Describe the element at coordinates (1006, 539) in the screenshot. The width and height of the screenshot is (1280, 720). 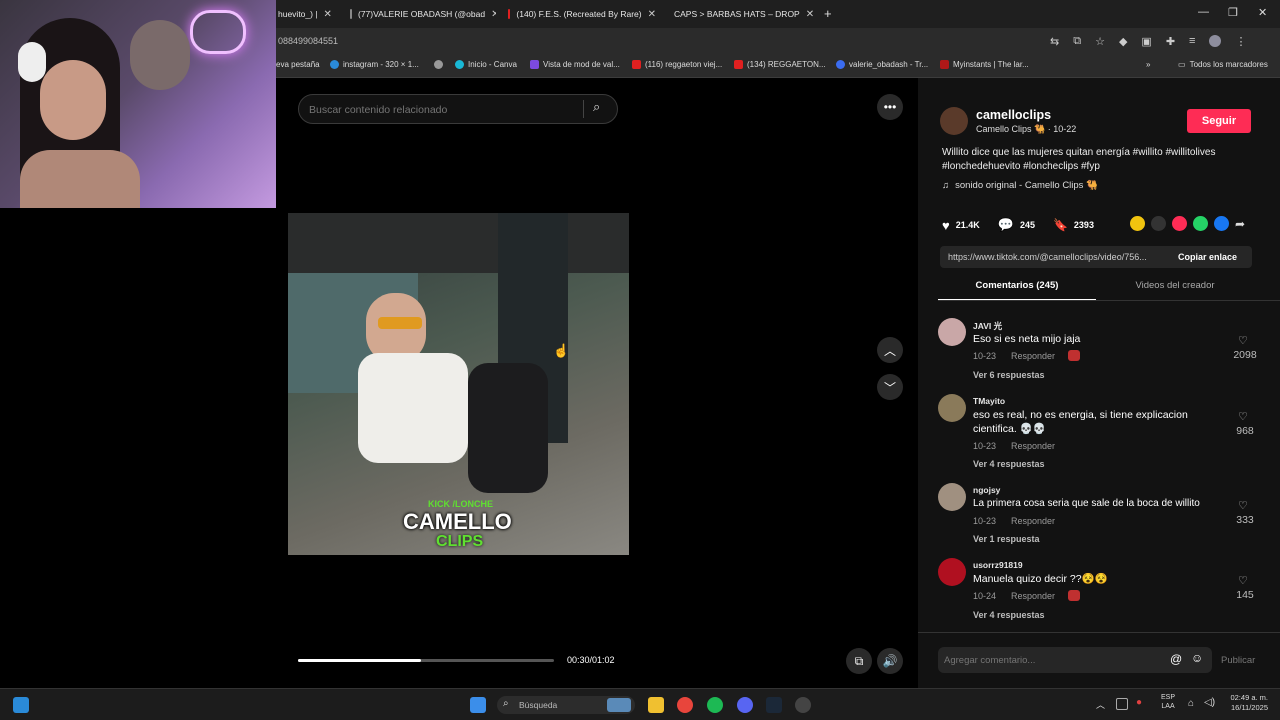
I see `view-replies-button: Ver 1 respuesta` at that location.